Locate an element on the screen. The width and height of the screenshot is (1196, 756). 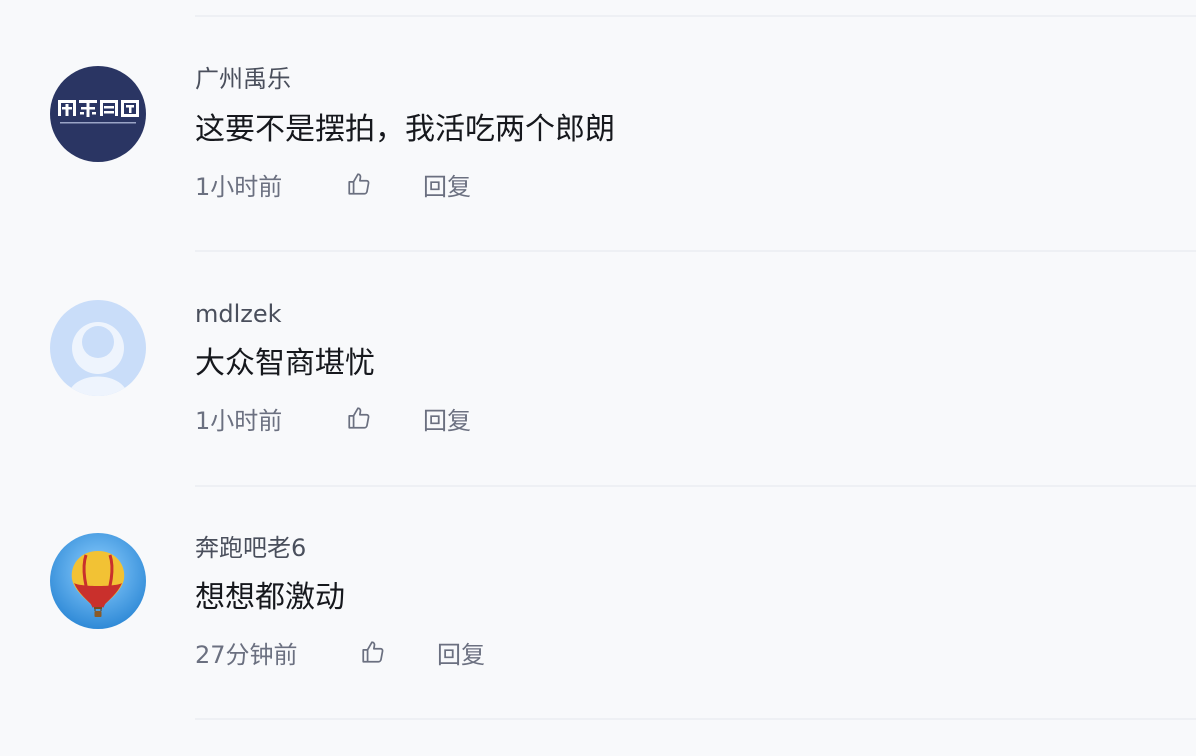
comment-meta: 1小时前 回复 is located at coordinates (333, 418).